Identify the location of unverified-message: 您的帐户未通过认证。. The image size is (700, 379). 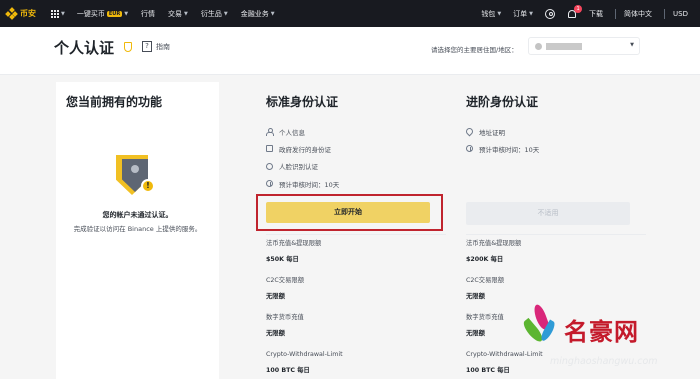
(137, 215).